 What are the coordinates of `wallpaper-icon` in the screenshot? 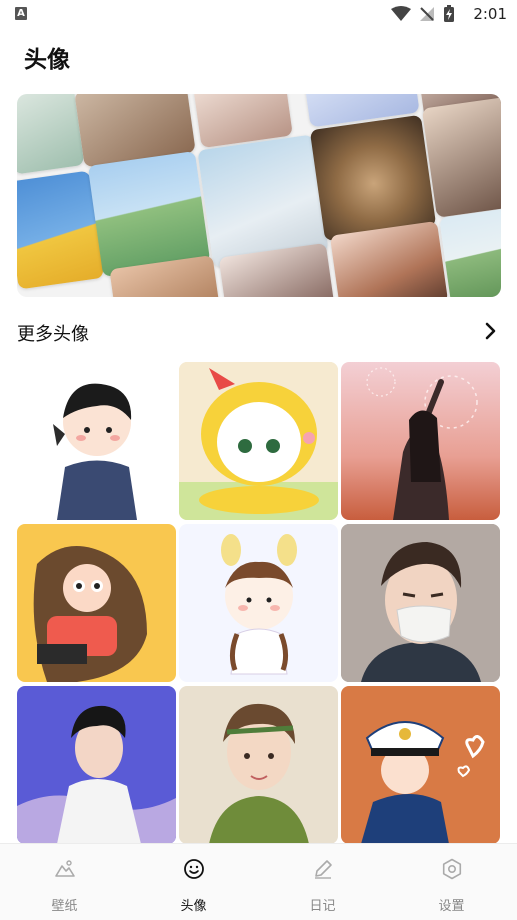 It's located at (64, 868).